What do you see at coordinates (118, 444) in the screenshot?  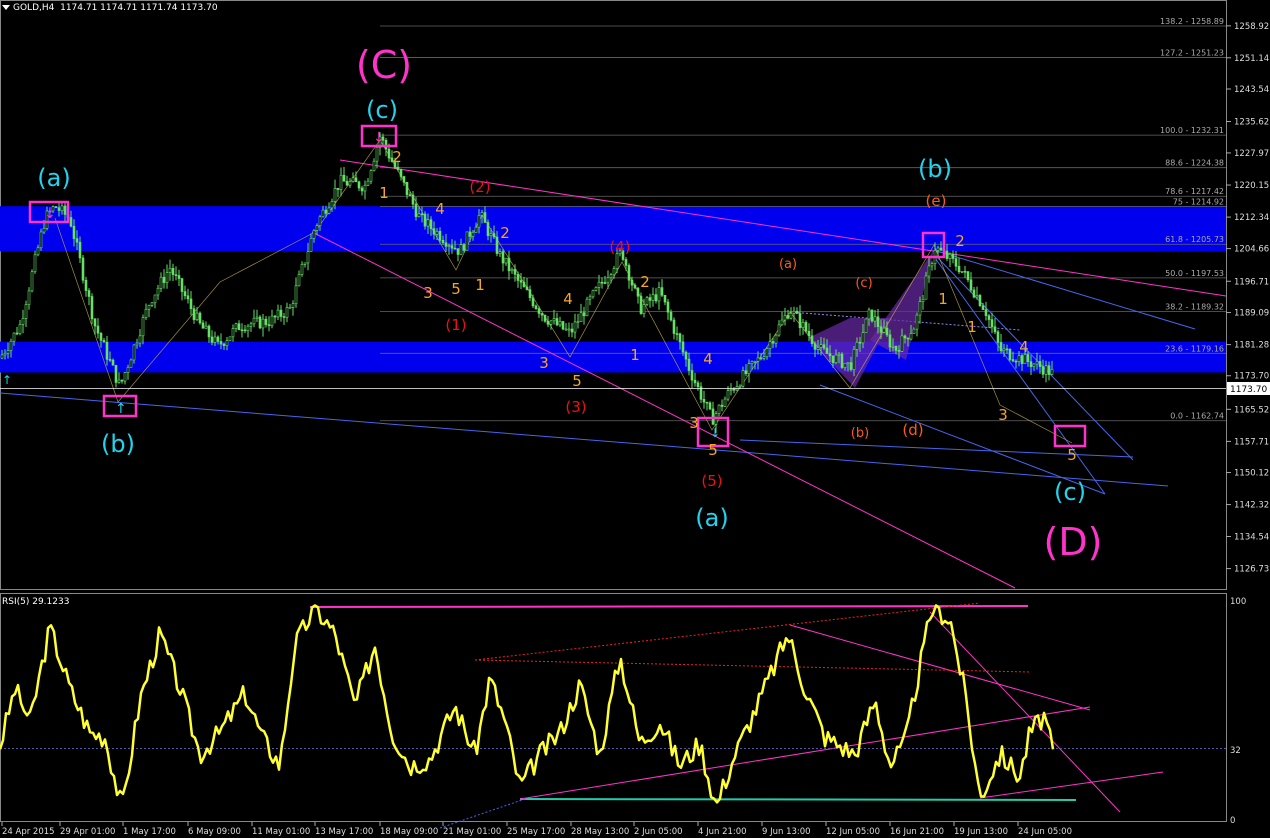 I see `wave-label: (b)` at bounding box center [118, 444].